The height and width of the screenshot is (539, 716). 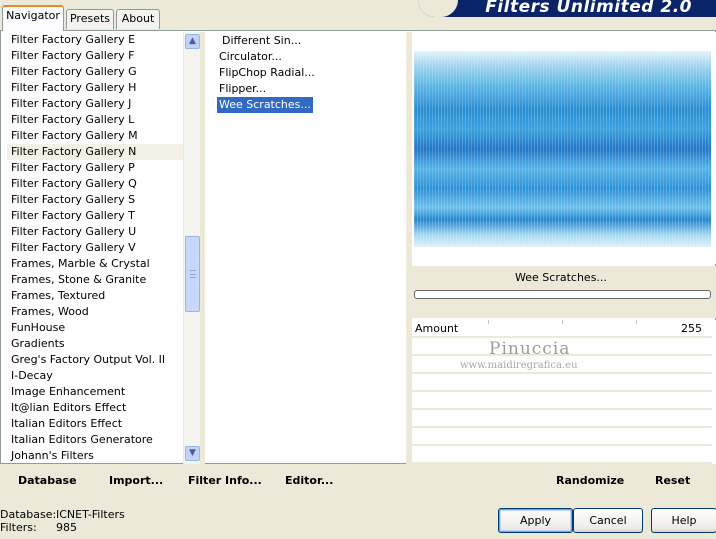 I want to click on chevron-up-icon: ▲, so click(x=192, y=41).